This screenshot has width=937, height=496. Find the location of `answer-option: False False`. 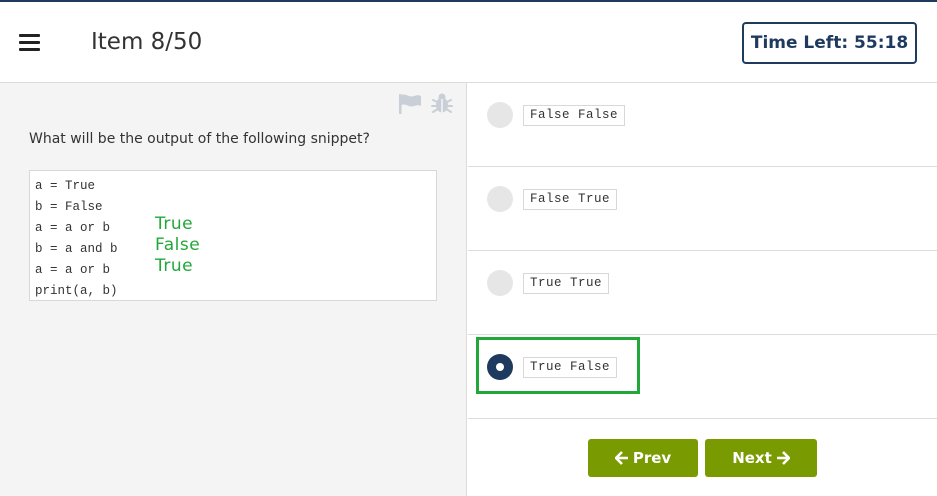

answer-option: False False is located at coordinates (702, 125).